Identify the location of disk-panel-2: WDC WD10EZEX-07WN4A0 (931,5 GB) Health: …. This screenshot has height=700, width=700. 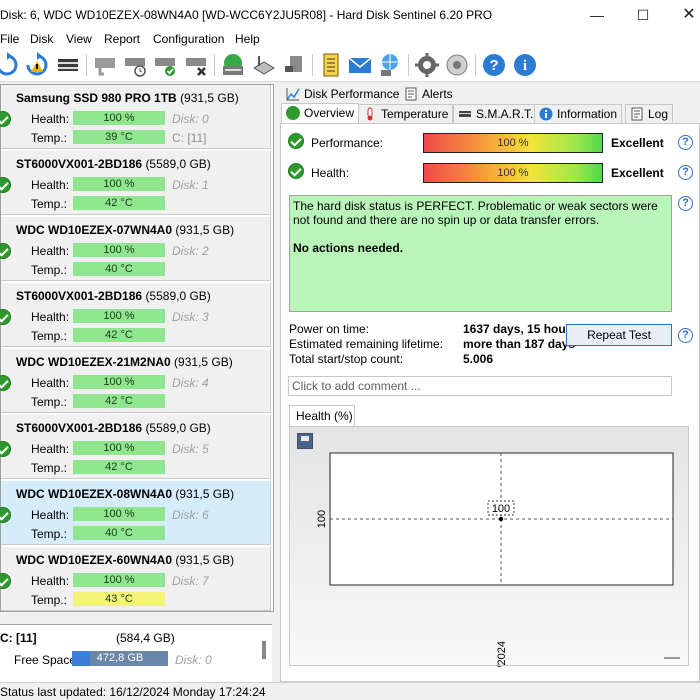
(135, 249).